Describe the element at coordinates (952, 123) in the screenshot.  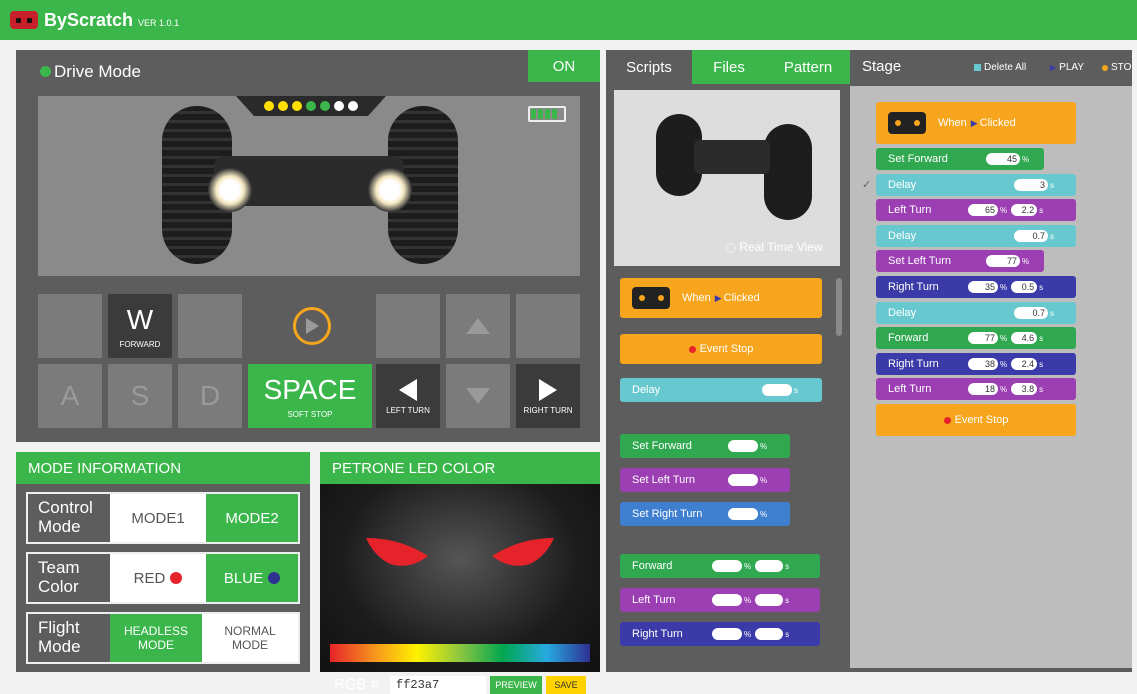
I see `when-label: When` at that location.